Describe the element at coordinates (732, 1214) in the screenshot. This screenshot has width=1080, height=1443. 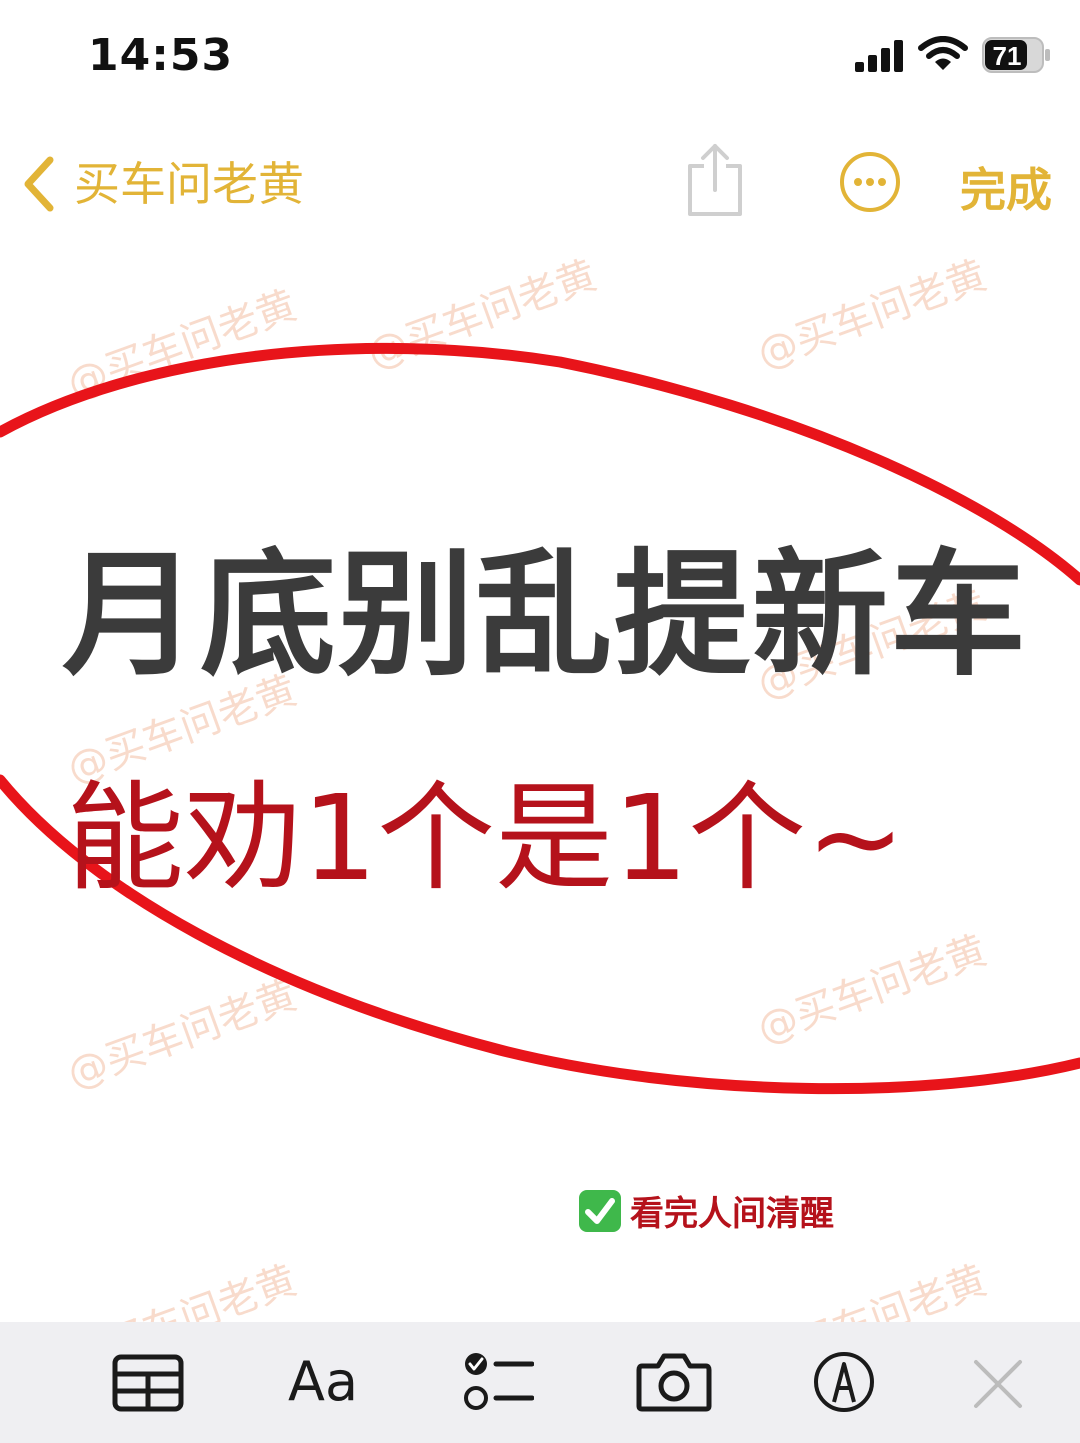
I see `tag-text: 看完人间清醒` at that location.